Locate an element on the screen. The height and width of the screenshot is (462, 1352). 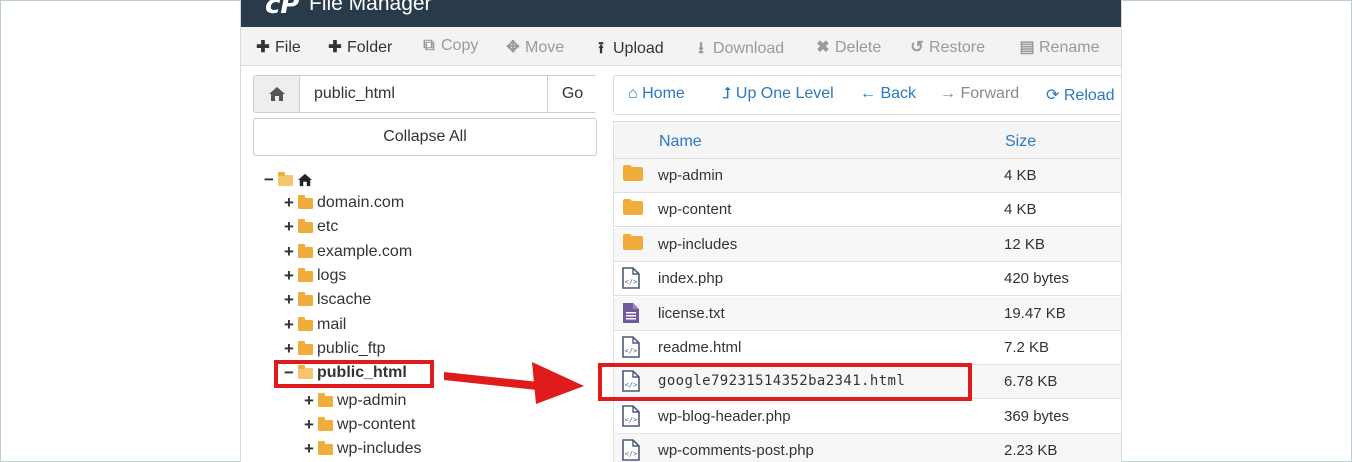
file-name: wp-includes is located at coordinates (698, 244).